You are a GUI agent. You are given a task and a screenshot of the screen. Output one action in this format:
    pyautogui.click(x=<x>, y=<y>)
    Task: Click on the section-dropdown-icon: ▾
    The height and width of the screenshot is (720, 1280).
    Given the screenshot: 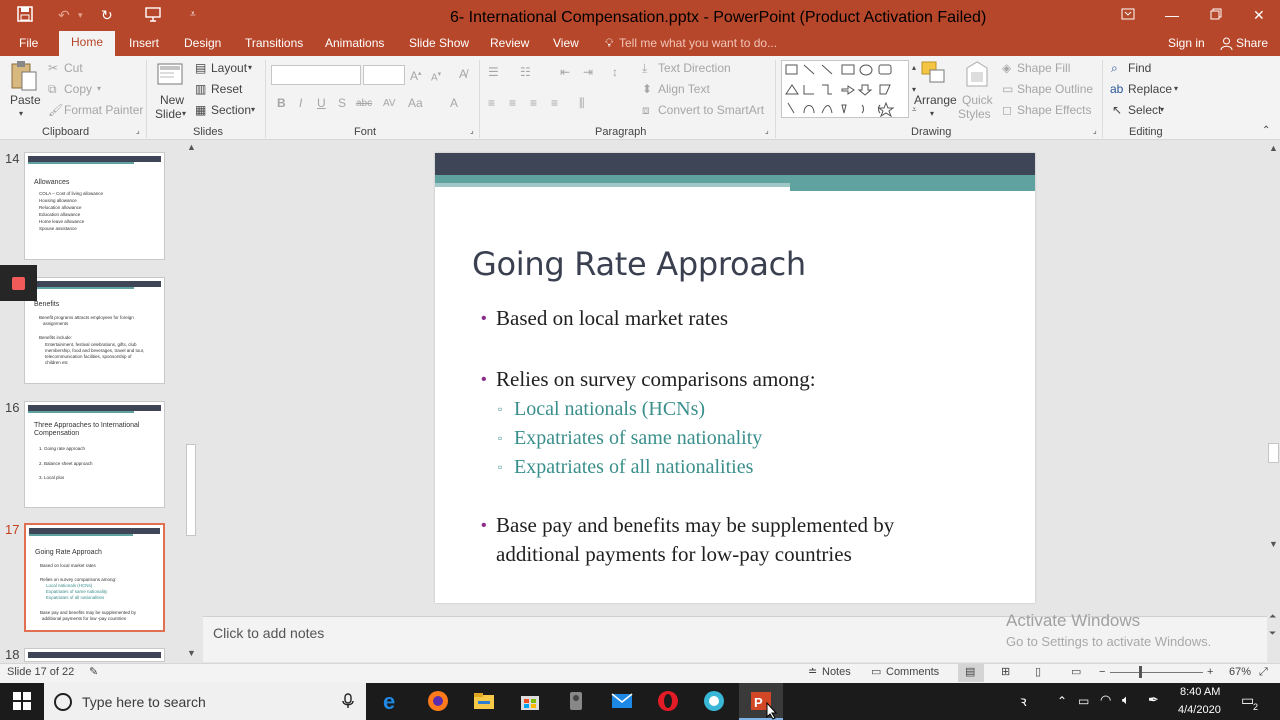 What is the action you would take?
    pyautogui.click(x=253, y=110)
    